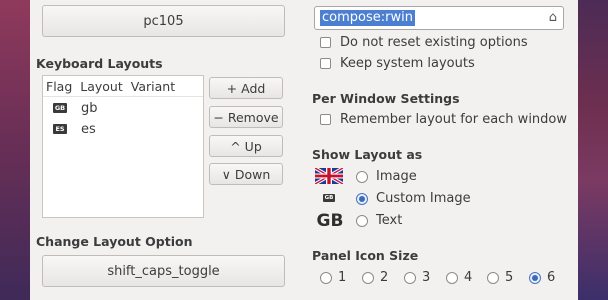 The width and height of the screenshot is (608, 300). What do you see at coordinates (329, 197) in the screenshot?
I see `custom-image-preview-icon: GB` at bounding box center [329, 197].